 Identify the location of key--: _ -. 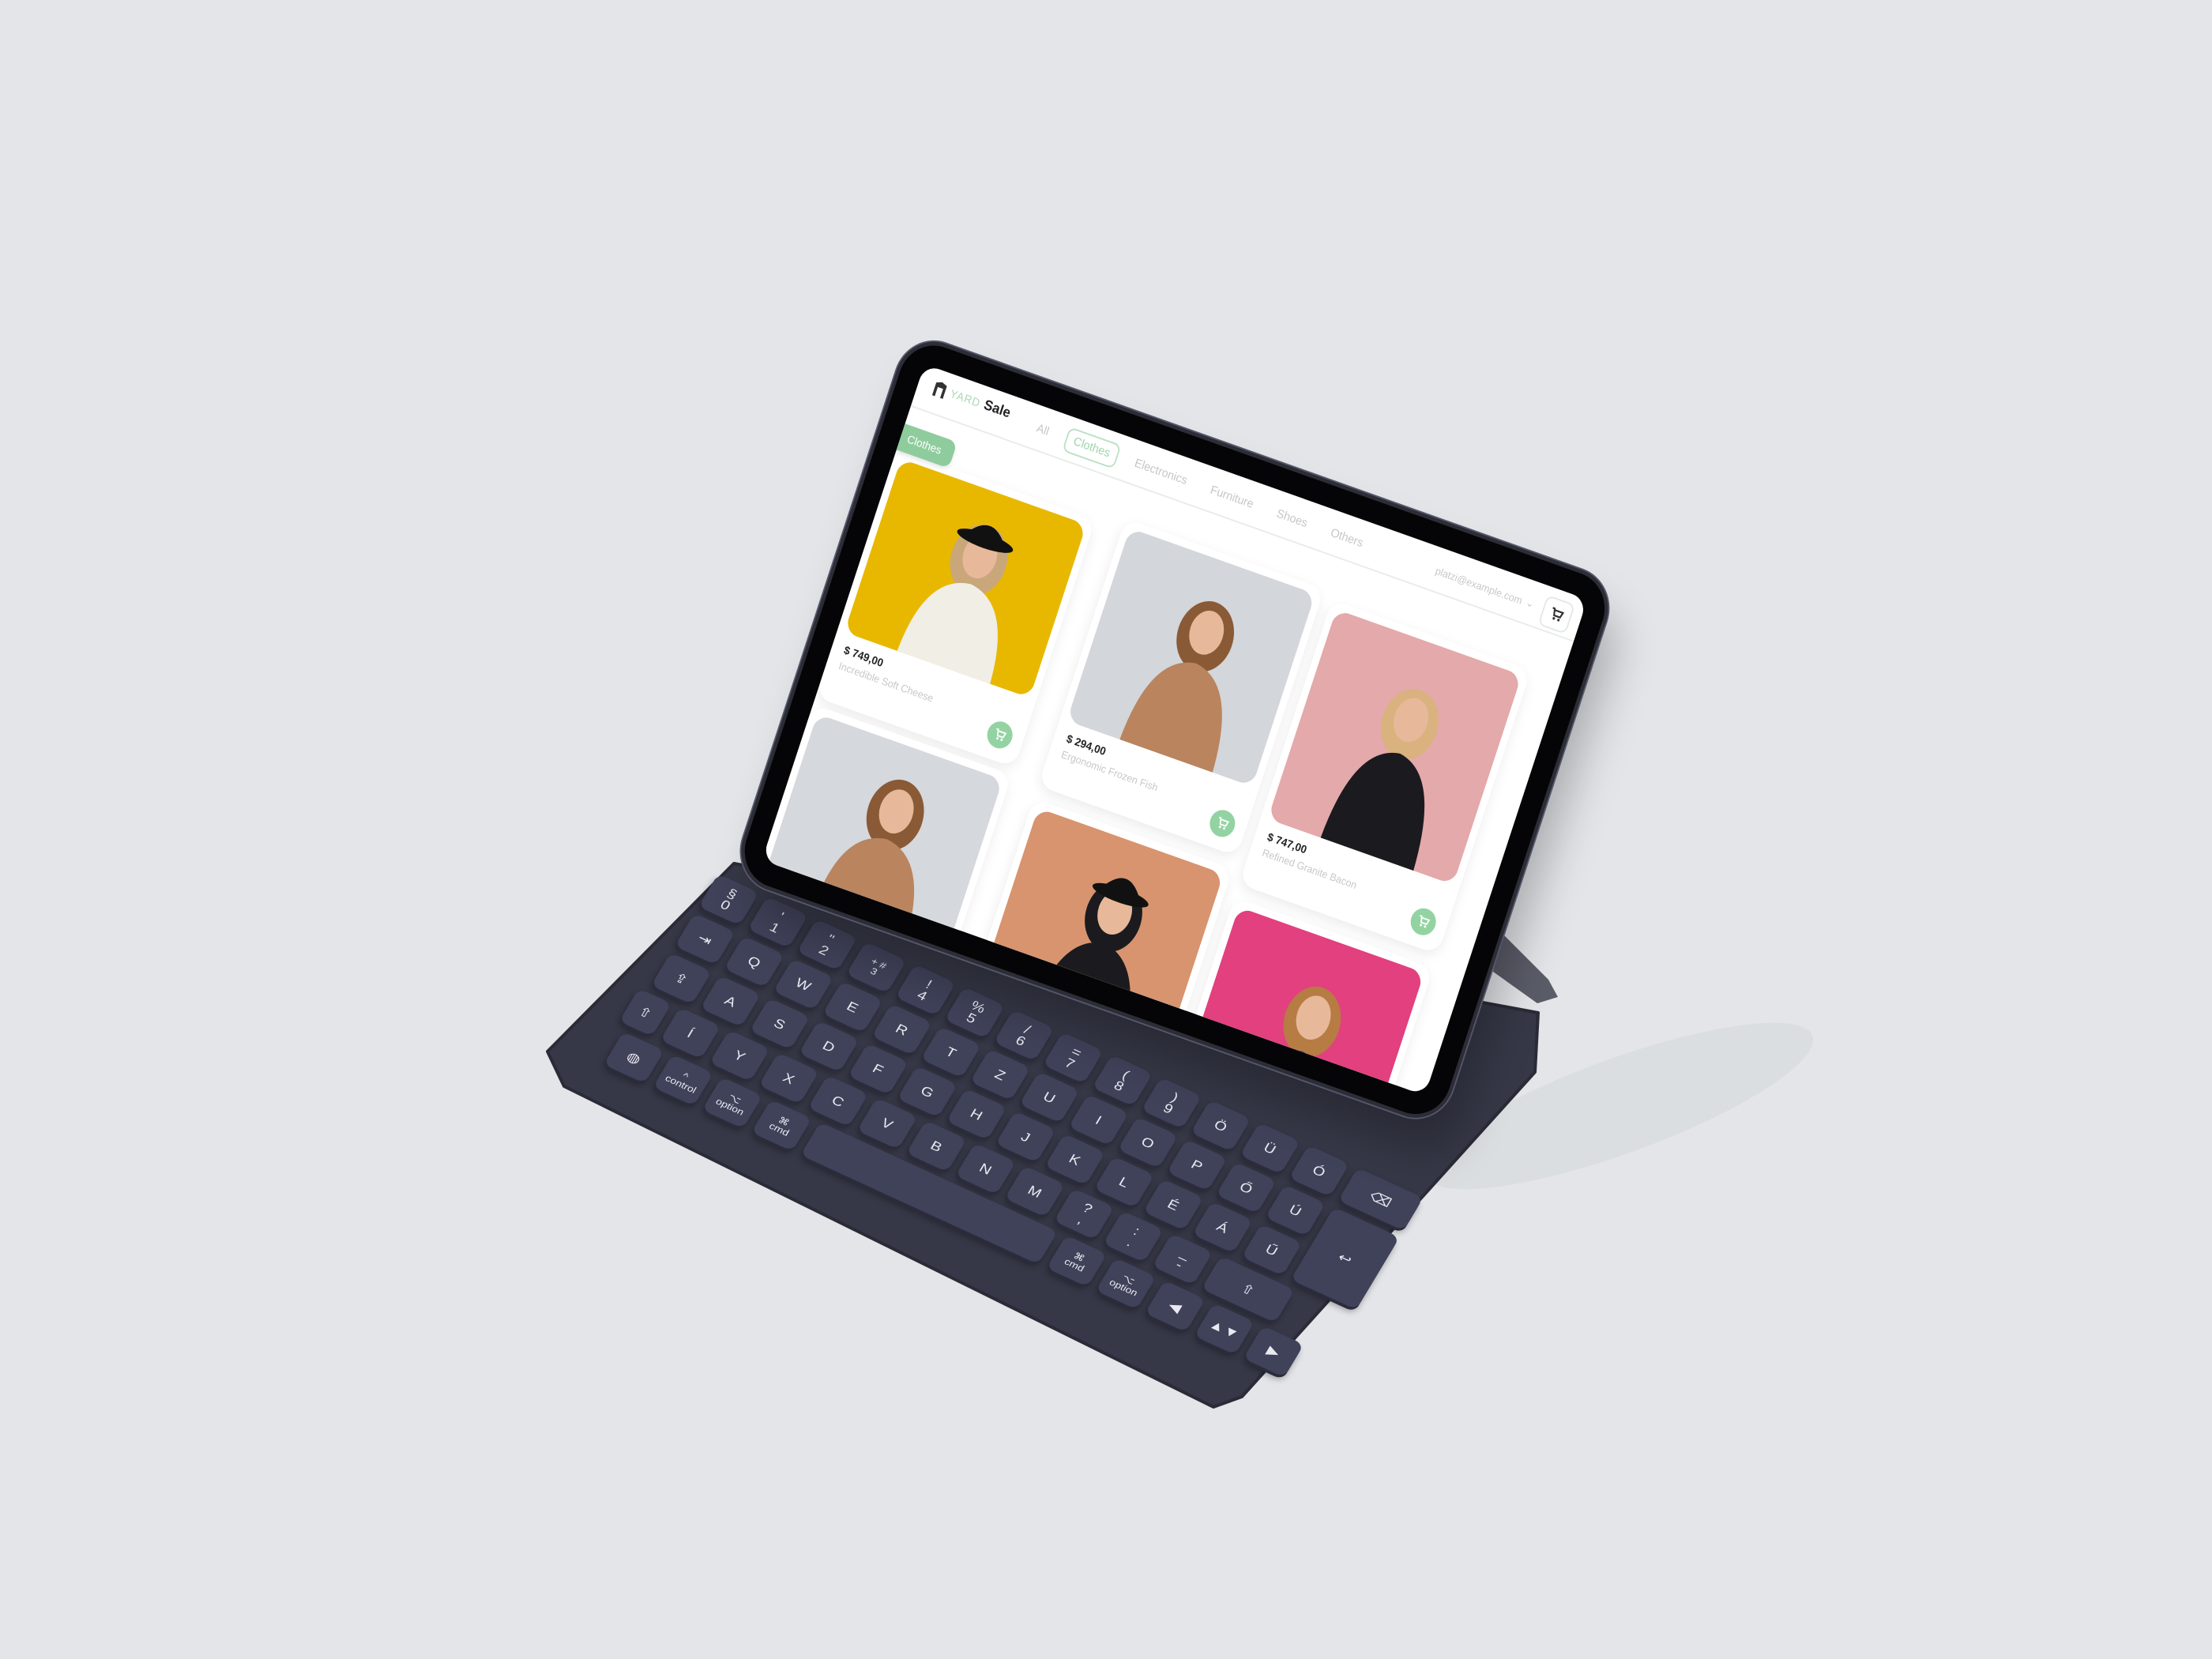
(1182, 1259).